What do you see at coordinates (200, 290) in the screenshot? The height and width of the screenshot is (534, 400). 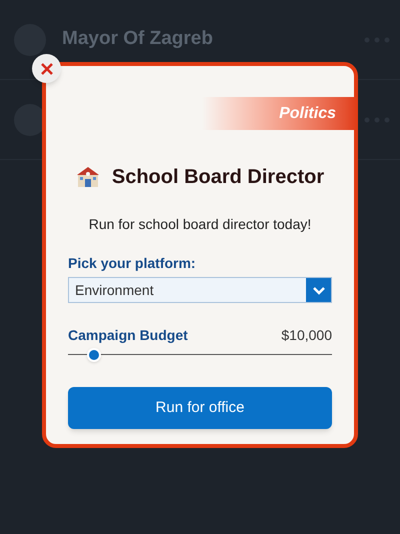 I see `platform-dropdown: Environment` at bounding box center [200, 290].